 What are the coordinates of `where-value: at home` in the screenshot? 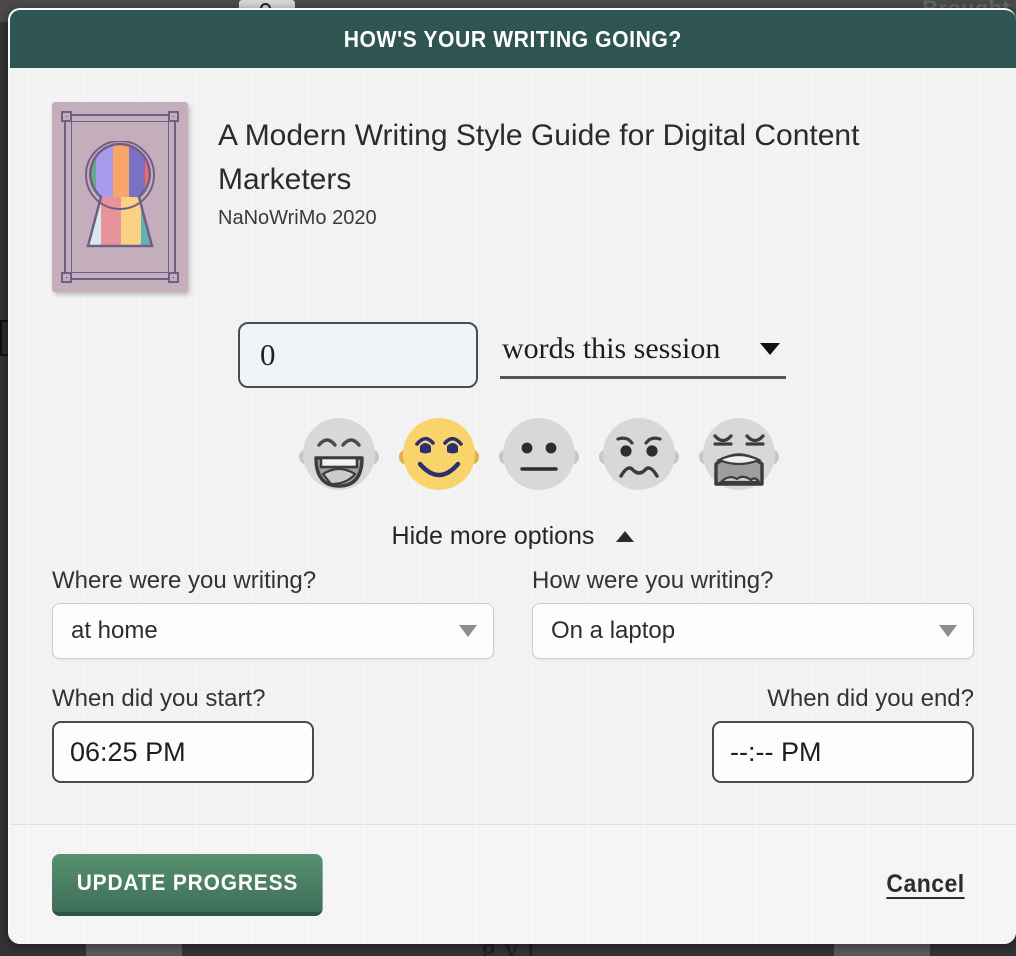 It's located at (114, 630).